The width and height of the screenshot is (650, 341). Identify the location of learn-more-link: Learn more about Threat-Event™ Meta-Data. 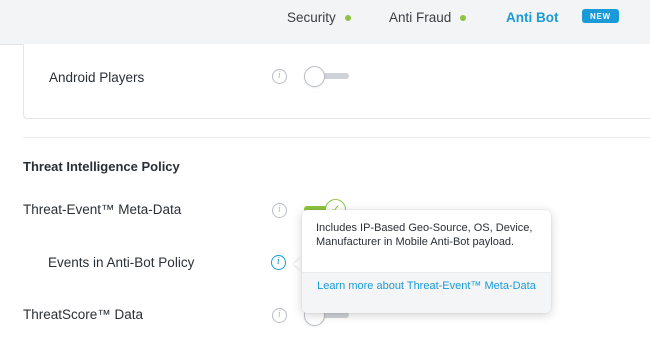
(426, 286).